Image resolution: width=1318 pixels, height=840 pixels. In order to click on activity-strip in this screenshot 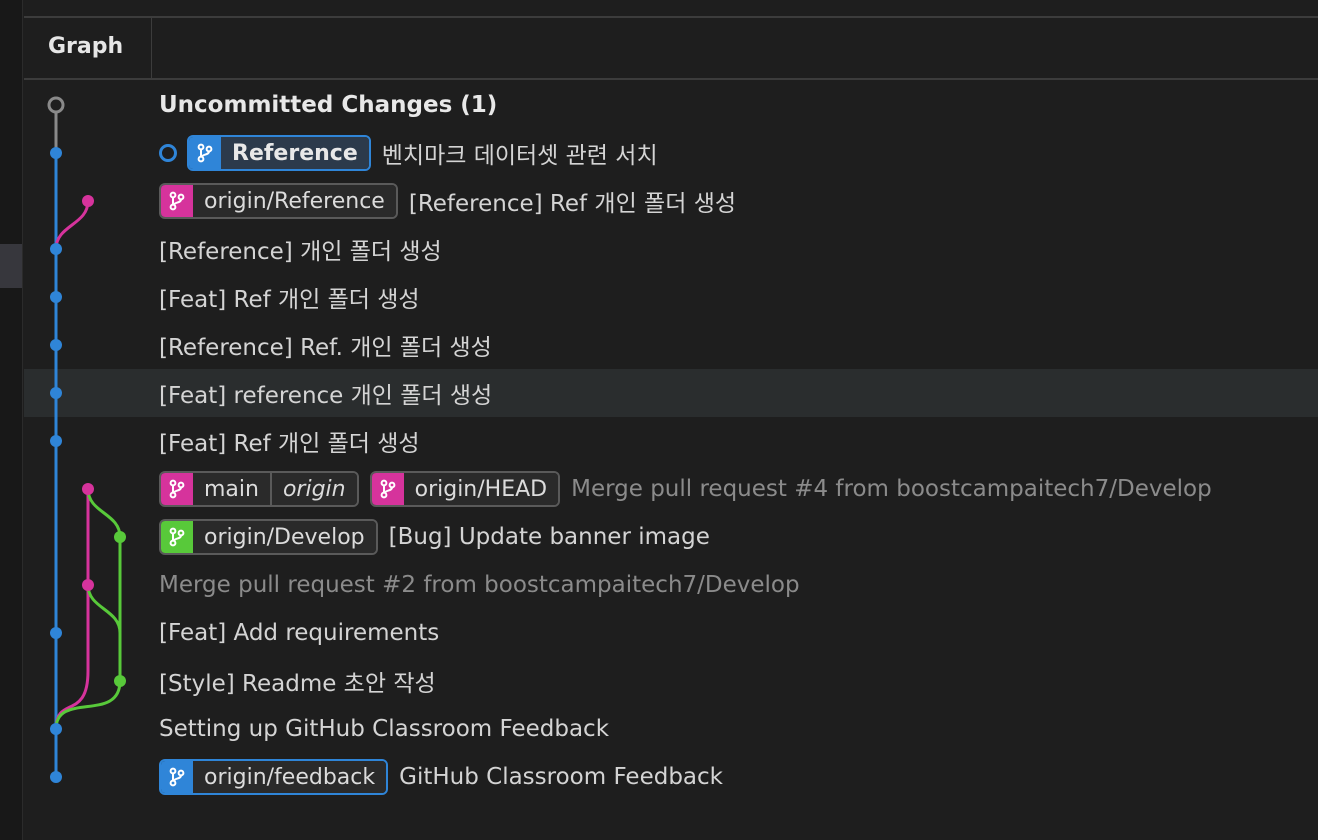, I will do `click(11, 420)`.